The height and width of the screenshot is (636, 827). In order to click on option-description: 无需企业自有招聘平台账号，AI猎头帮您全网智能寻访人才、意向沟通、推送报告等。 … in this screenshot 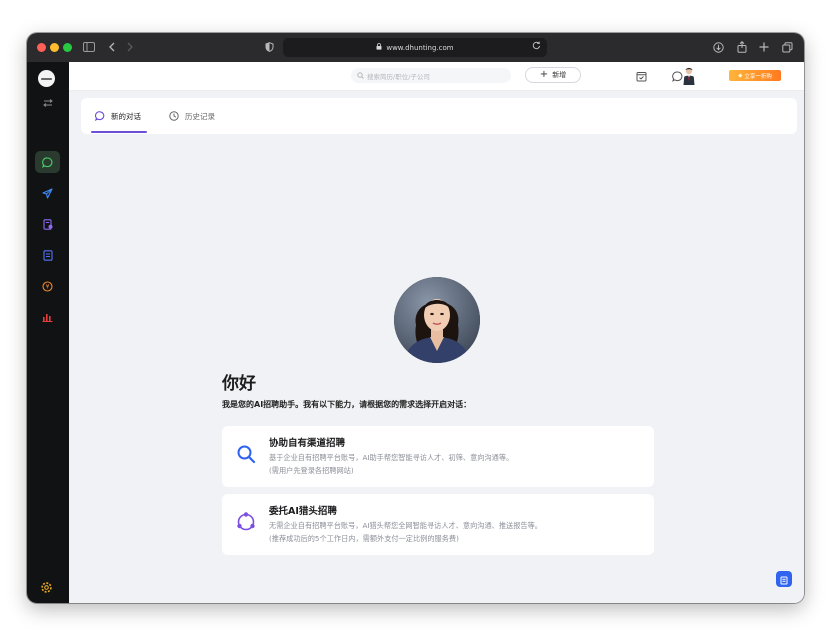, I will do `click(405, 532)`.